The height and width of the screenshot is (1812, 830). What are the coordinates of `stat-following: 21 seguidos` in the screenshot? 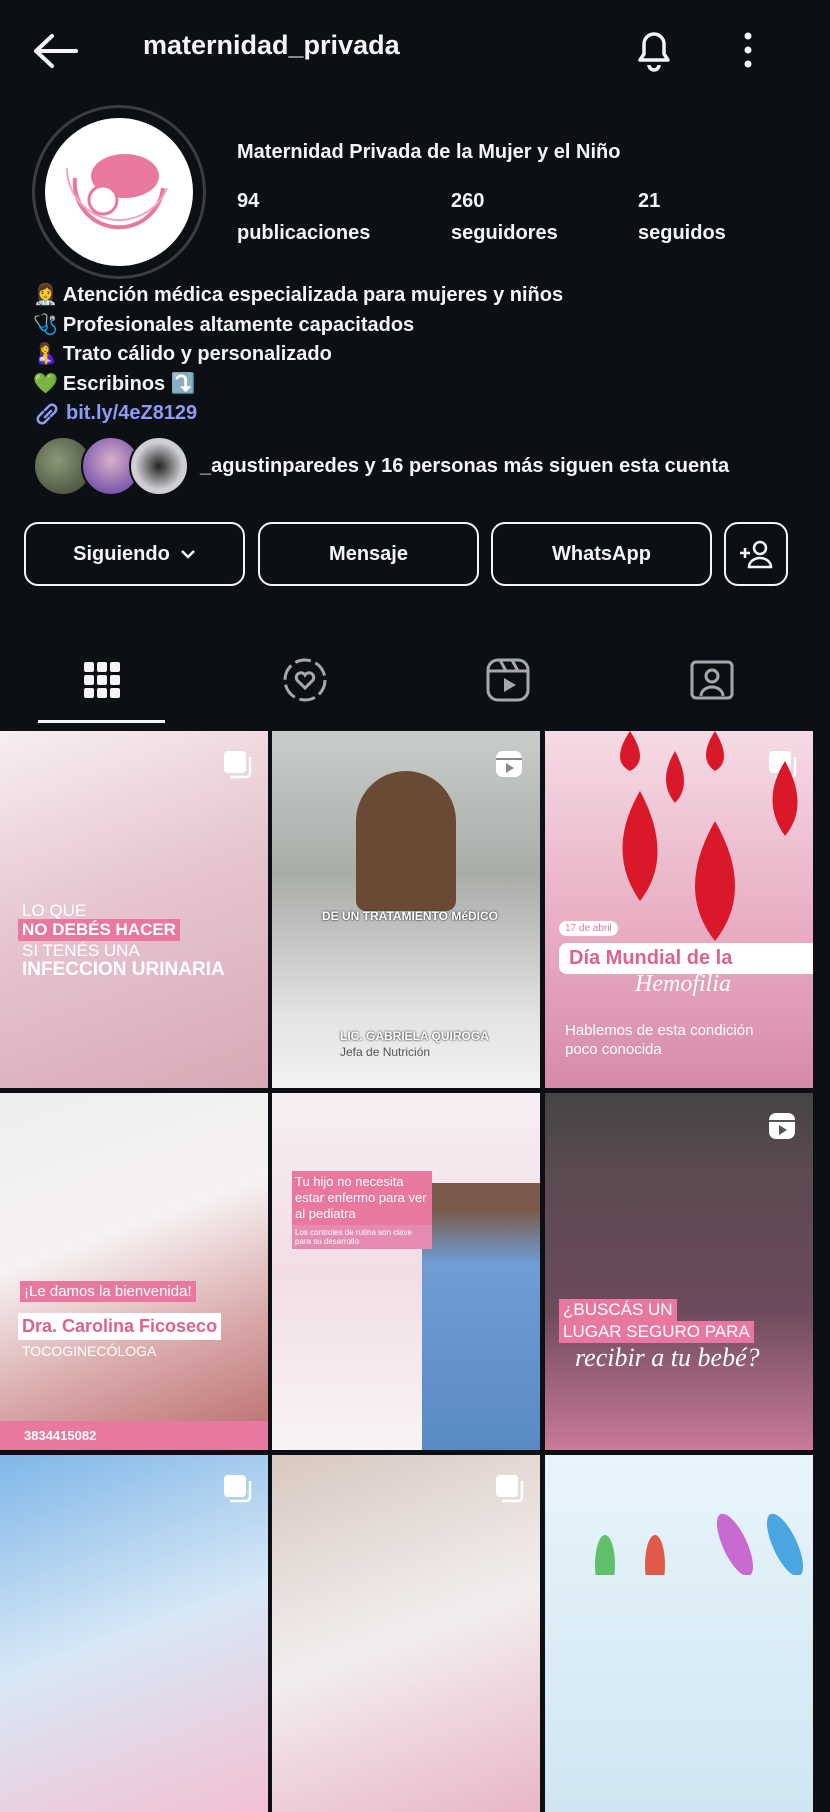 It's located at (682, 217).